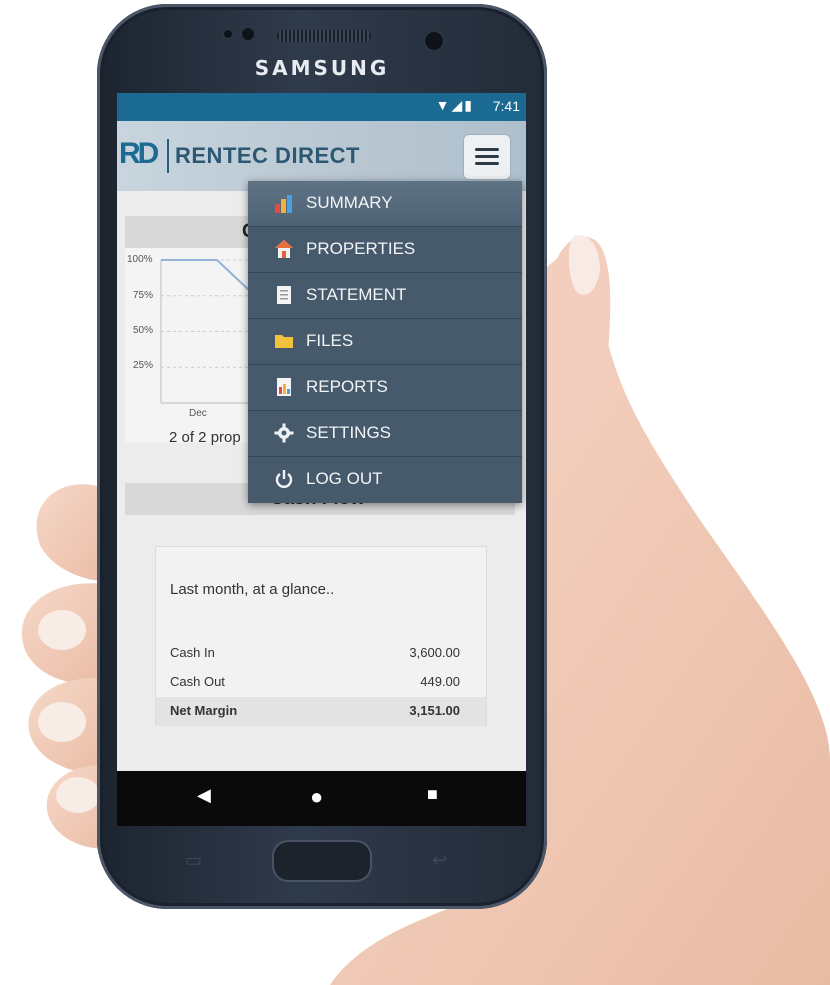 The width and height of the screenshot is (830, 985). I want to click on front-sensor-icon, so click(228, 34).